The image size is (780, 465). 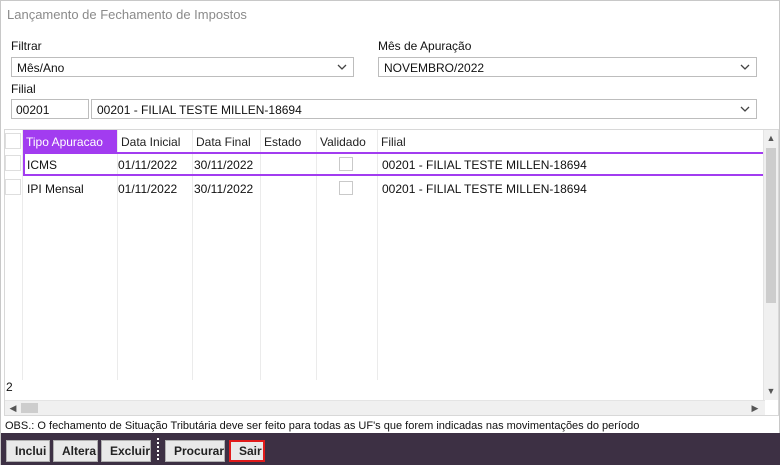 I want to click on column-header-filial: Filial, so click(x=568, y=141).